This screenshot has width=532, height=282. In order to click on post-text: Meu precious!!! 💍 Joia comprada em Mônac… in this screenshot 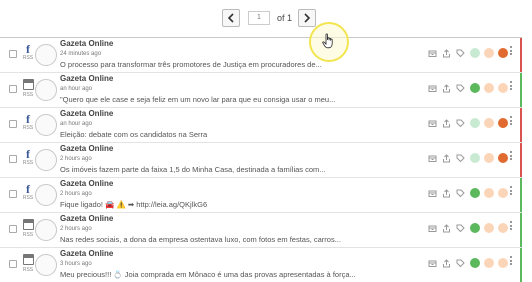, I will do `click(237, 274)`.